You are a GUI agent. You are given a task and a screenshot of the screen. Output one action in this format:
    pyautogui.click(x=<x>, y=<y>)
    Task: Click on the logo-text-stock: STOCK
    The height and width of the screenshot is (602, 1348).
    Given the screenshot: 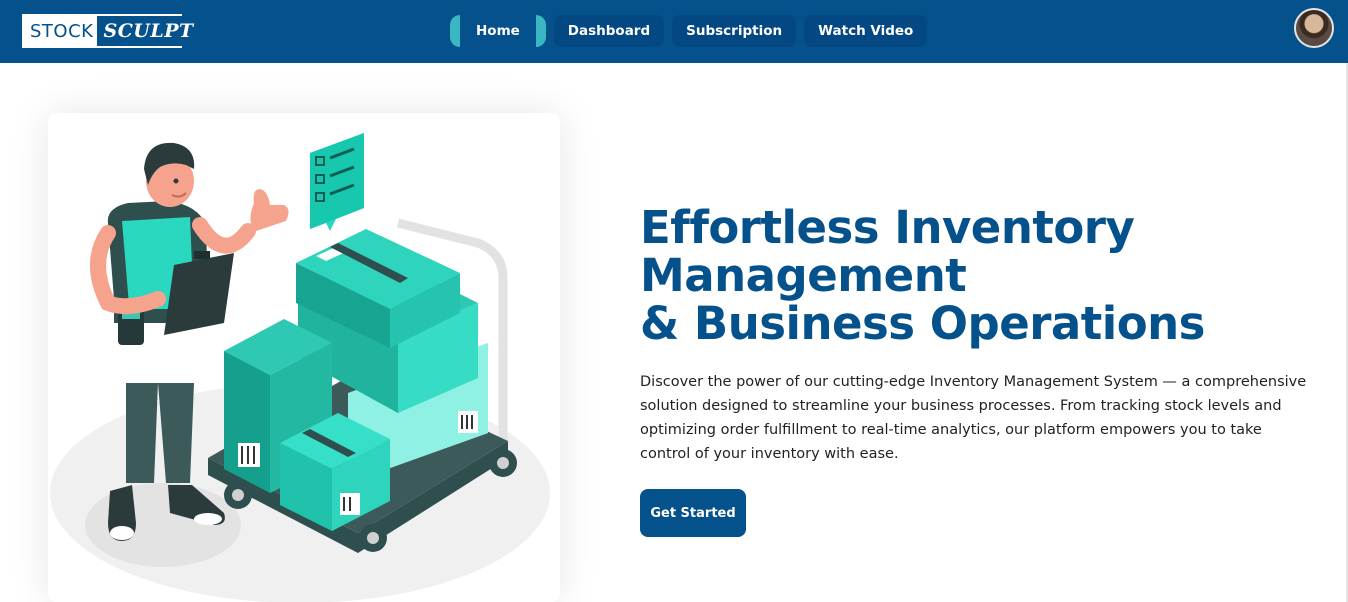 What is the action you would take?
    pyautogui.click(x=61, y=31)
    